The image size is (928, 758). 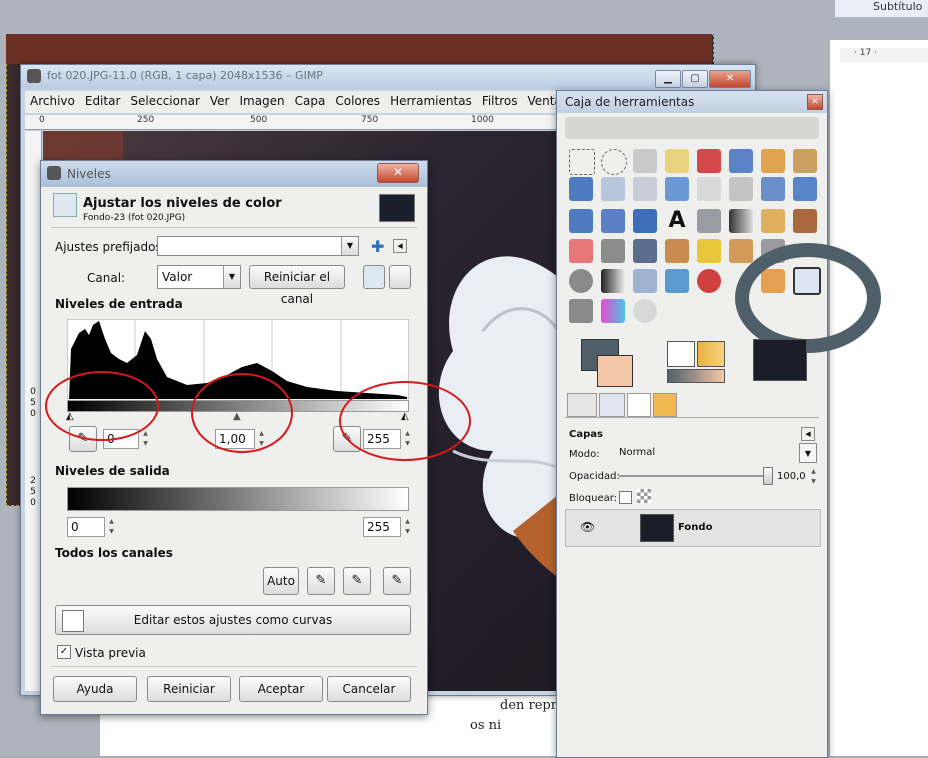 I want to click on patterns-tab-icon, so click(x=665, y=405).